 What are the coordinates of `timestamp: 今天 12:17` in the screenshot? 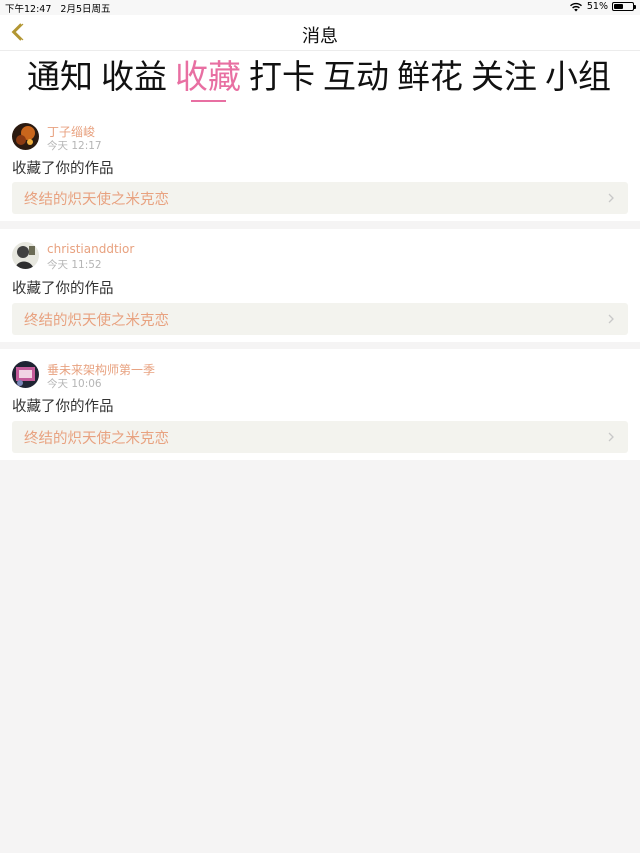 It's located at (74, 146).